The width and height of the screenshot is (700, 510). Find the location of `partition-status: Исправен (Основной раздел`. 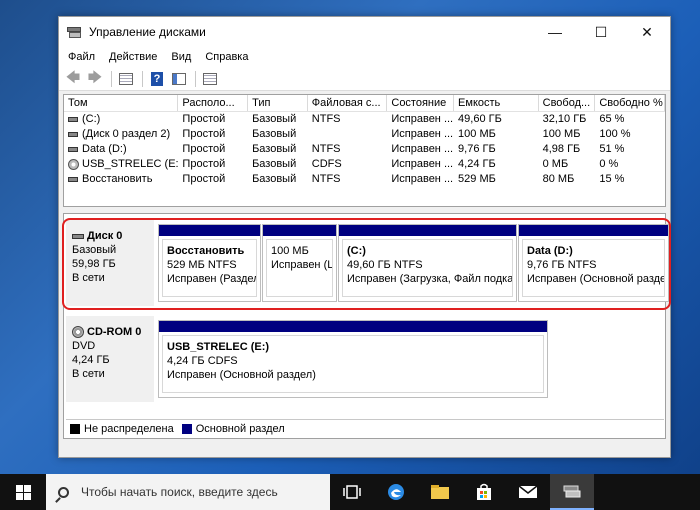

partition-status: Исправен (Основной раздел is located at coordinates (596, 279).